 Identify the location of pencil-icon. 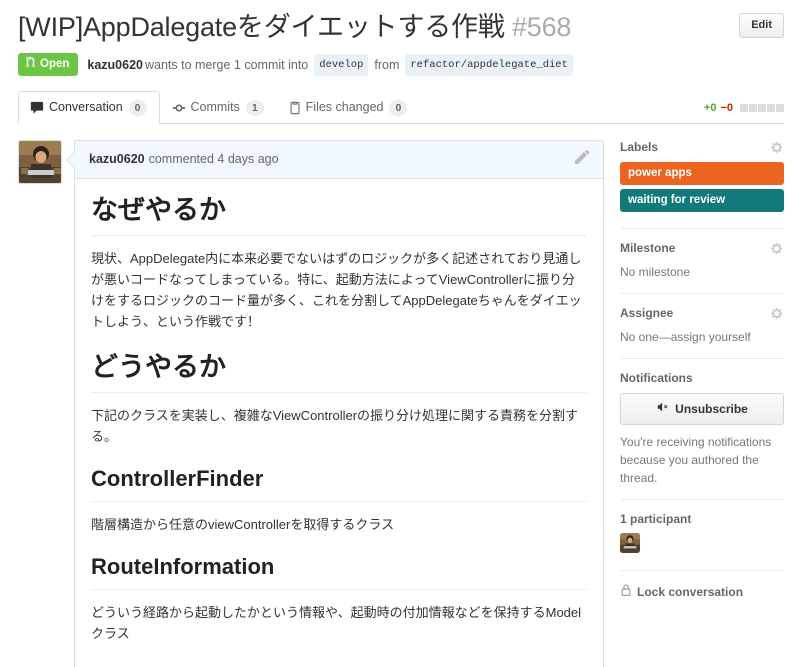
(582, 159).